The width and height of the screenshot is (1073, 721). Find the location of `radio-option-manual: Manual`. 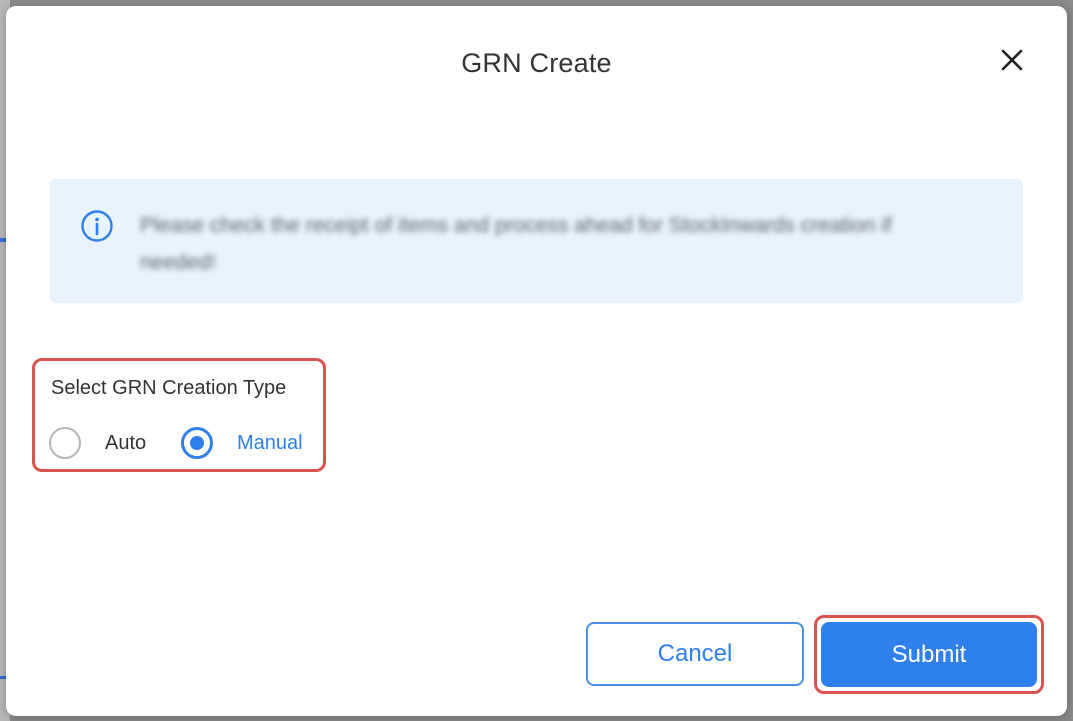

radio-option-manual: Manual is located at coordinates (242, 443).